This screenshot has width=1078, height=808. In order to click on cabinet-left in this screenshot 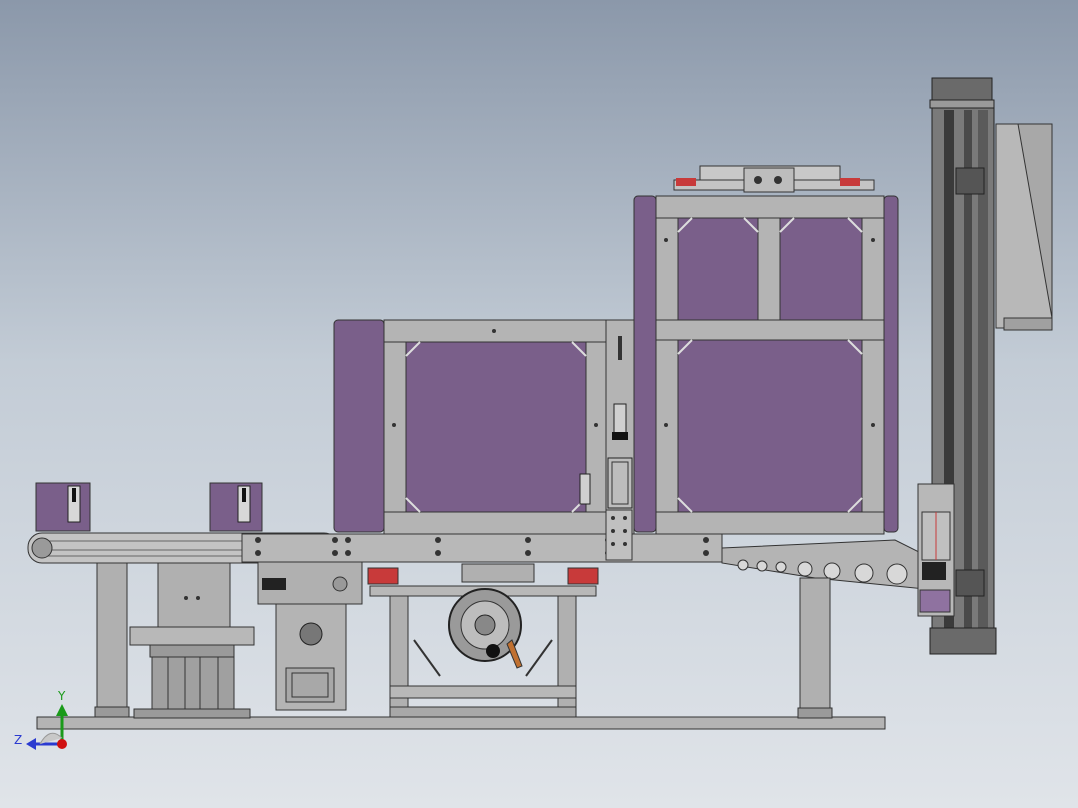, I will do `click(470, 427)`.